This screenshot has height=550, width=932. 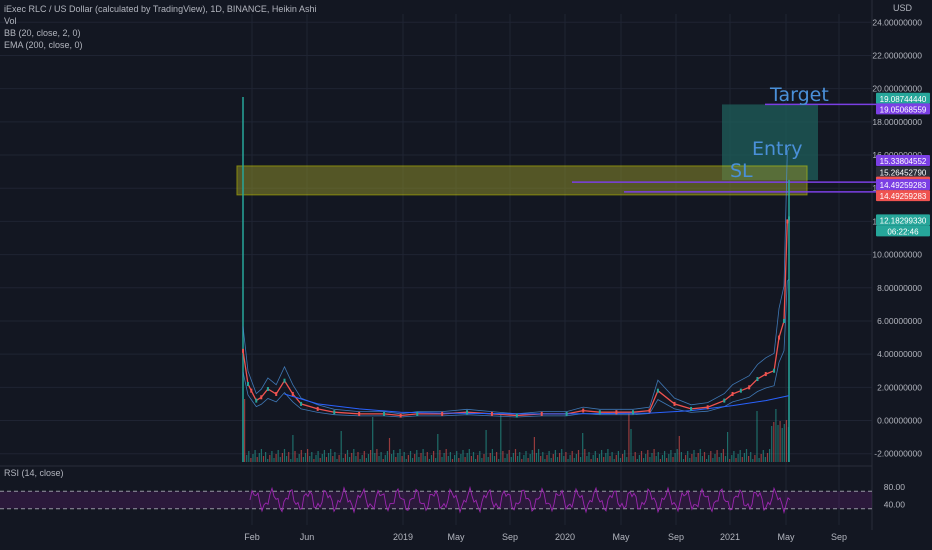 I want to click on x-tick-label: May, so click(x=456, y=537).